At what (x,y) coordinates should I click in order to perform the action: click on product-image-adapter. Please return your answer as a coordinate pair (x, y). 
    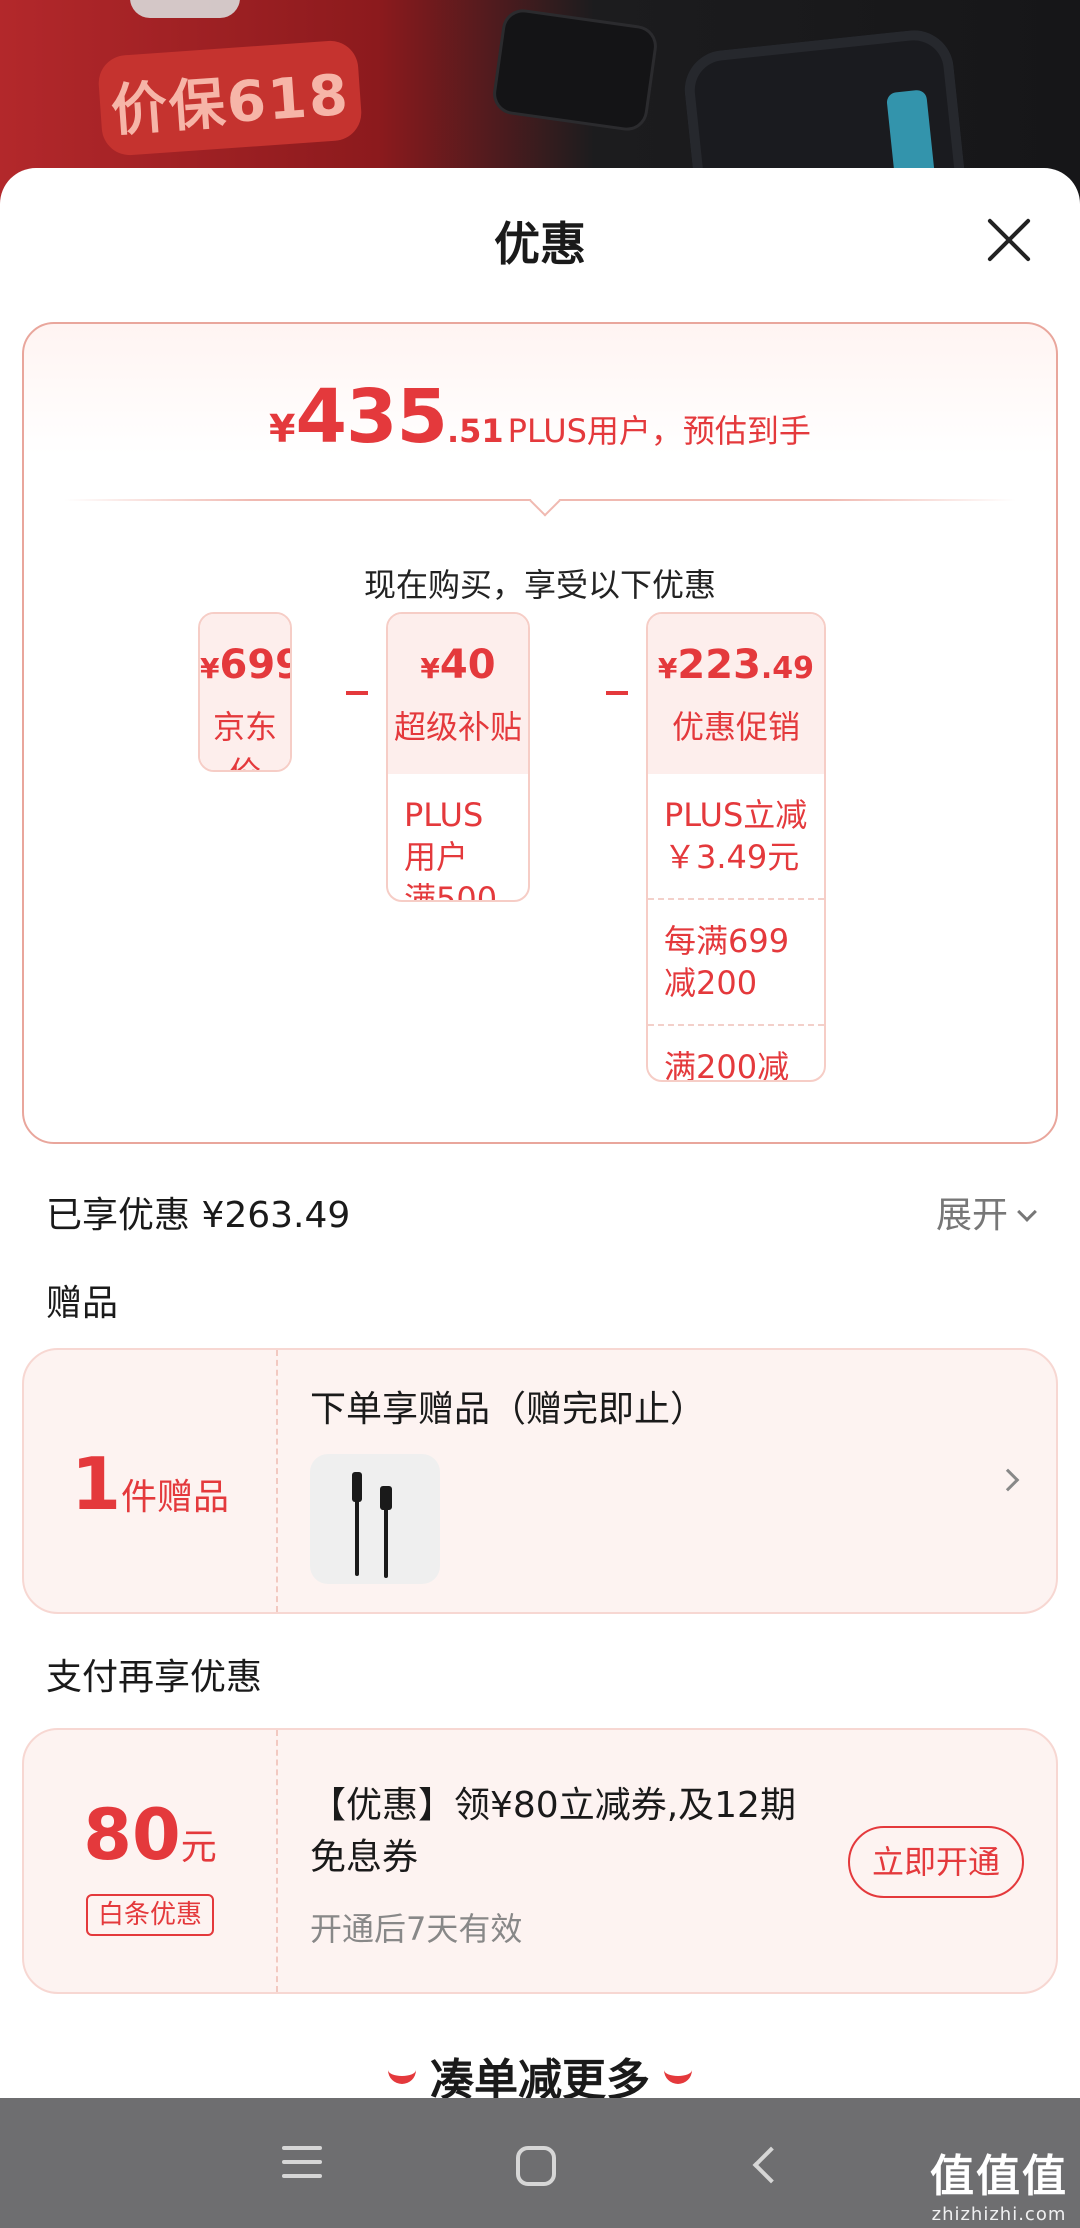
    Looking at the image, I should click on (575, 70).